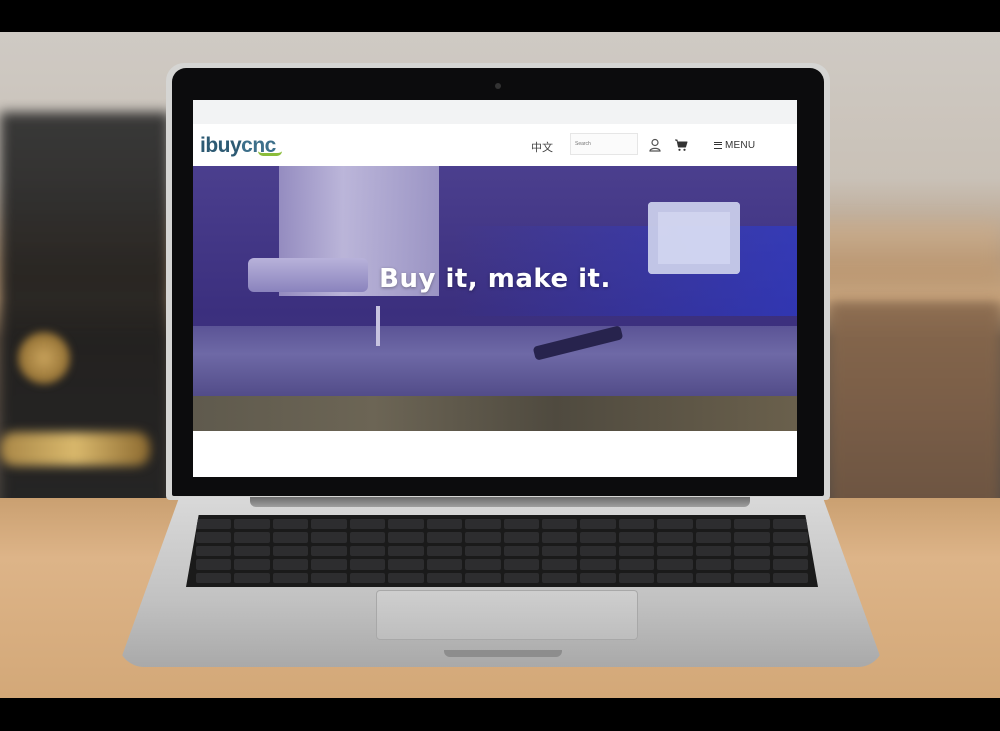  What do you see at coordinates (604, 144) in the screenshot?
I see `search-input` at bounding box center [604, 144].